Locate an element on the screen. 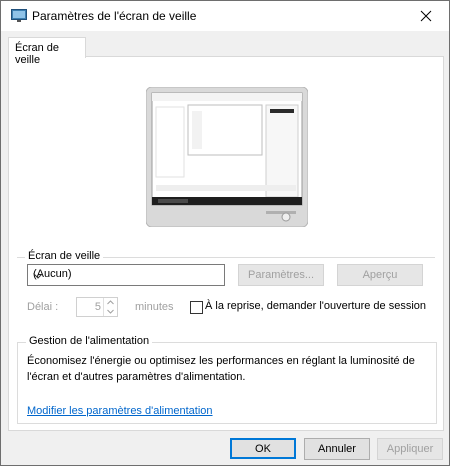 This screenshot has height=466, width=450. screensaver-select: (Aucun) is located at coordinates (126, 275).